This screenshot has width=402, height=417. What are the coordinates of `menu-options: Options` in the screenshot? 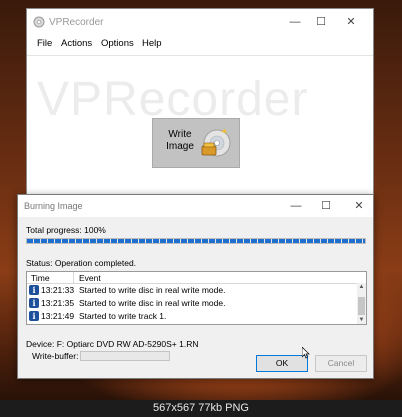 It's located at (117, 43).